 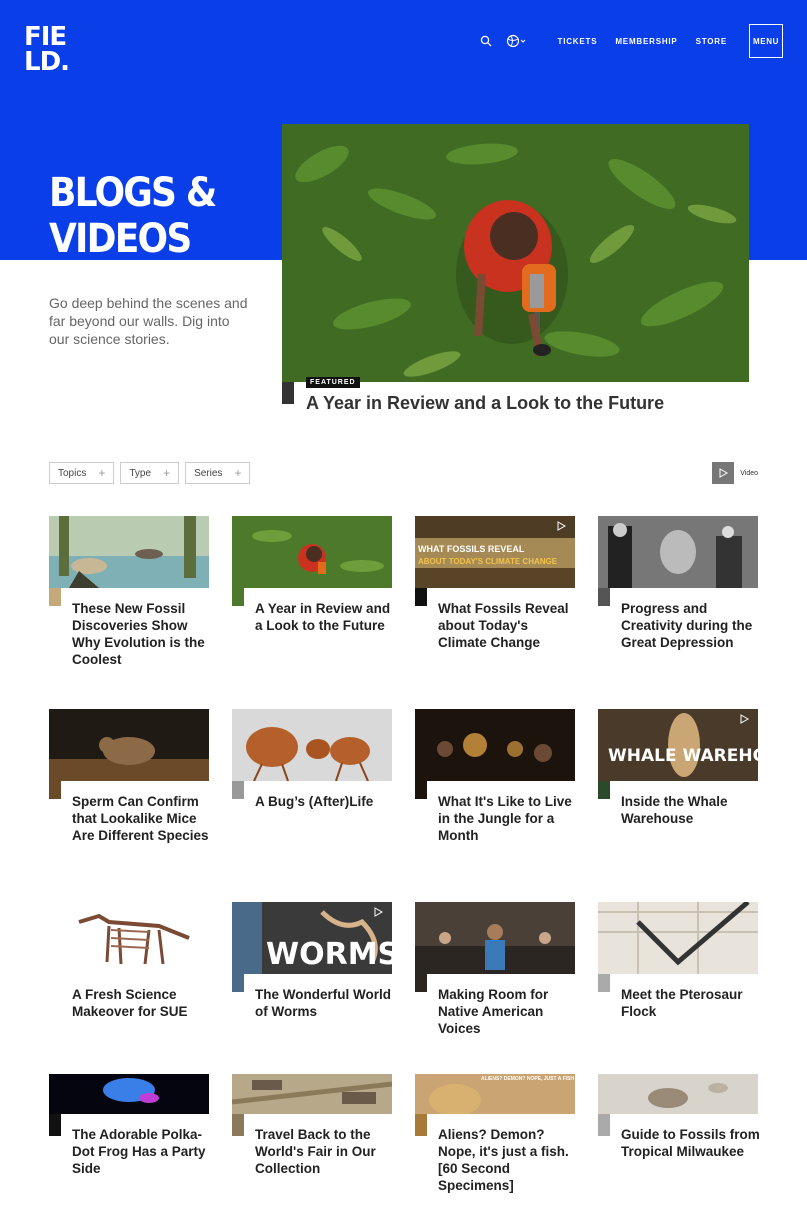 What do you see at coordinates (323, 1003) in the screenshot?
I see `card-title: The Wonderful World of Worms` at bounding box center [323, 1003].